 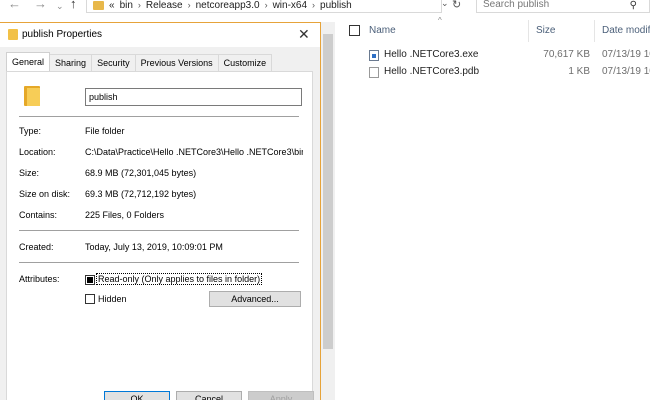 I want to click on size-label: Size:, so click(x=29, y=173).